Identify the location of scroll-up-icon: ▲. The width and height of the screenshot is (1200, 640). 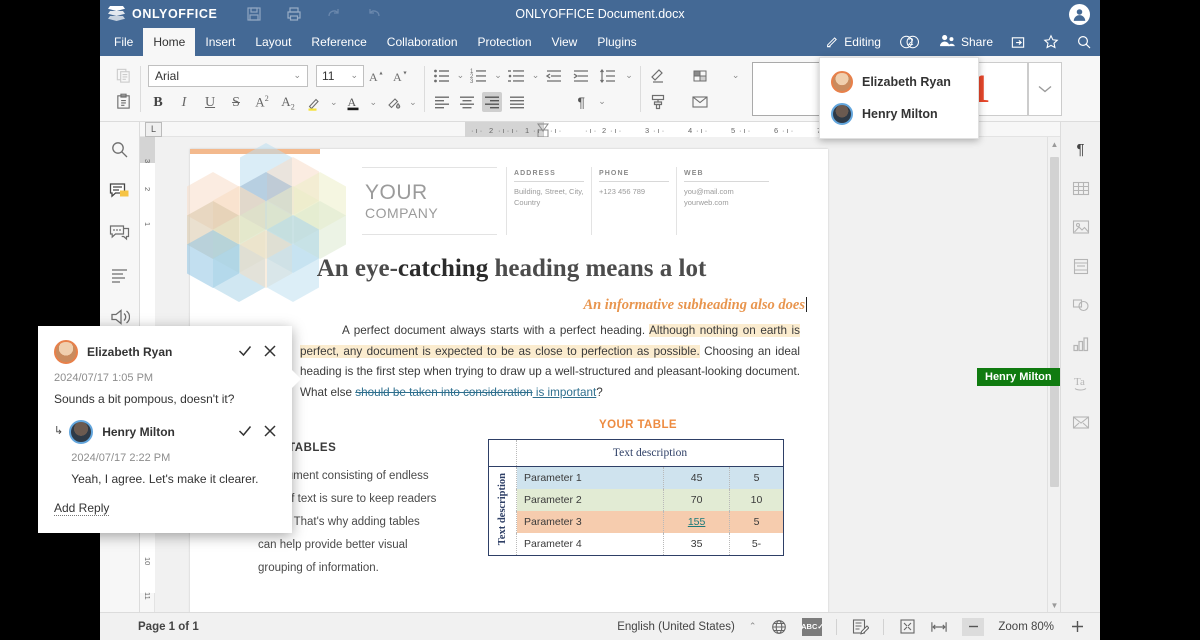
(1054, 144).